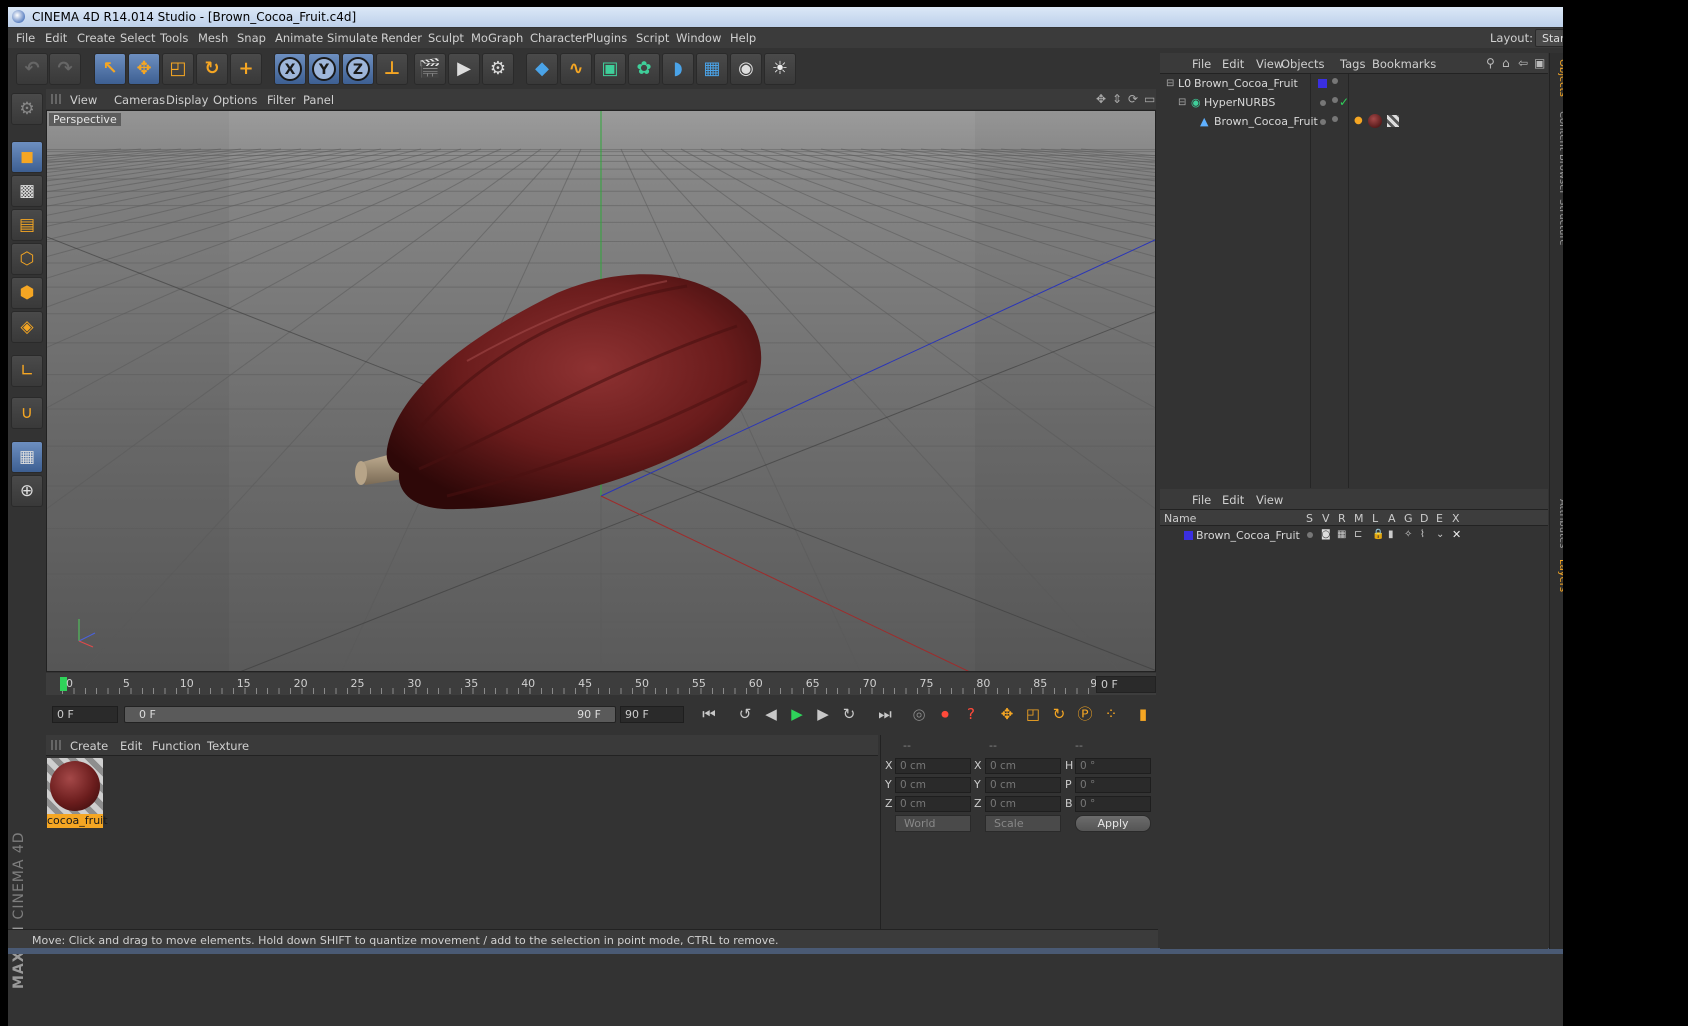 This screenshot has height=1026, width=1688. What do you see at coordinates (1539, 63) in the screenshot?
I see `object-new-window-icon: ▣` at bounding box center [1539, 63].